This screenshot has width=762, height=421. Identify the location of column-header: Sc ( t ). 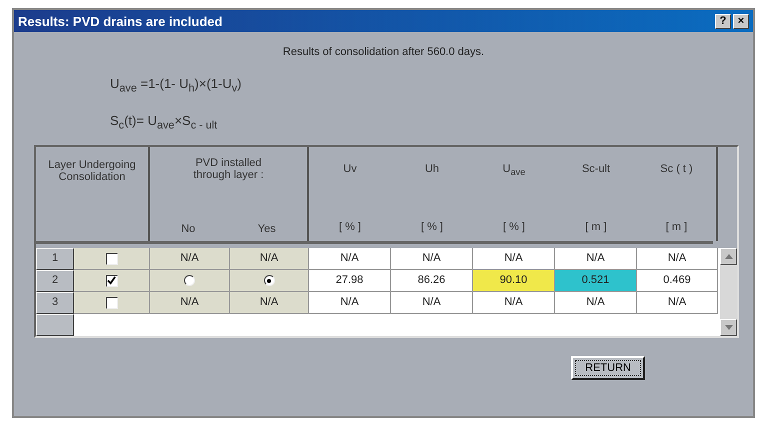
(676, 169).